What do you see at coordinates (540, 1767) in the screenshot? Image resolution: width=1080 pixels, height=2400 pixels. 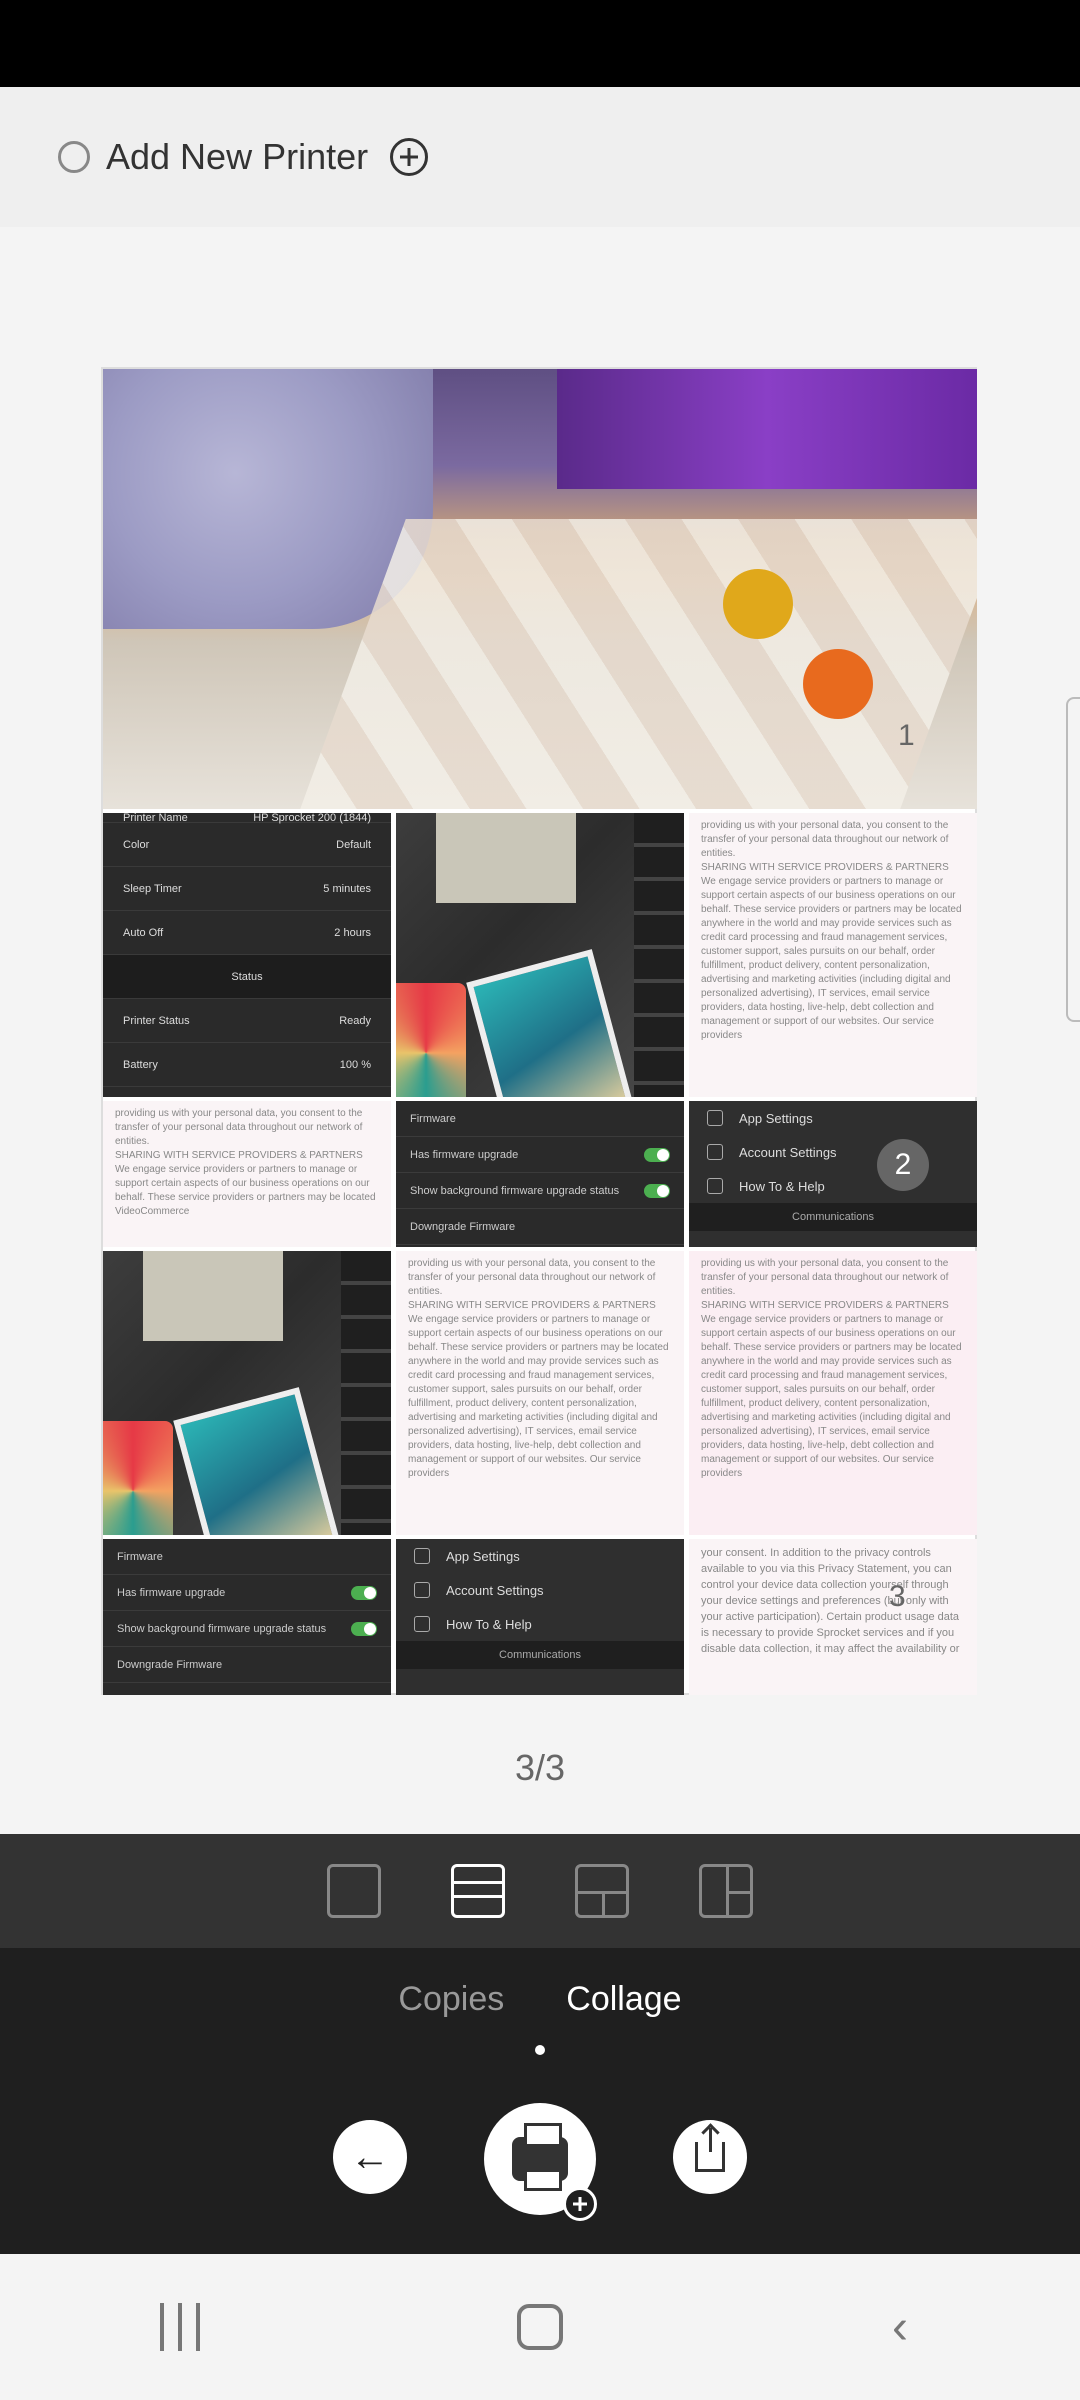 I see `page-indicator: 3/3` at bounding box center [540, 1767].